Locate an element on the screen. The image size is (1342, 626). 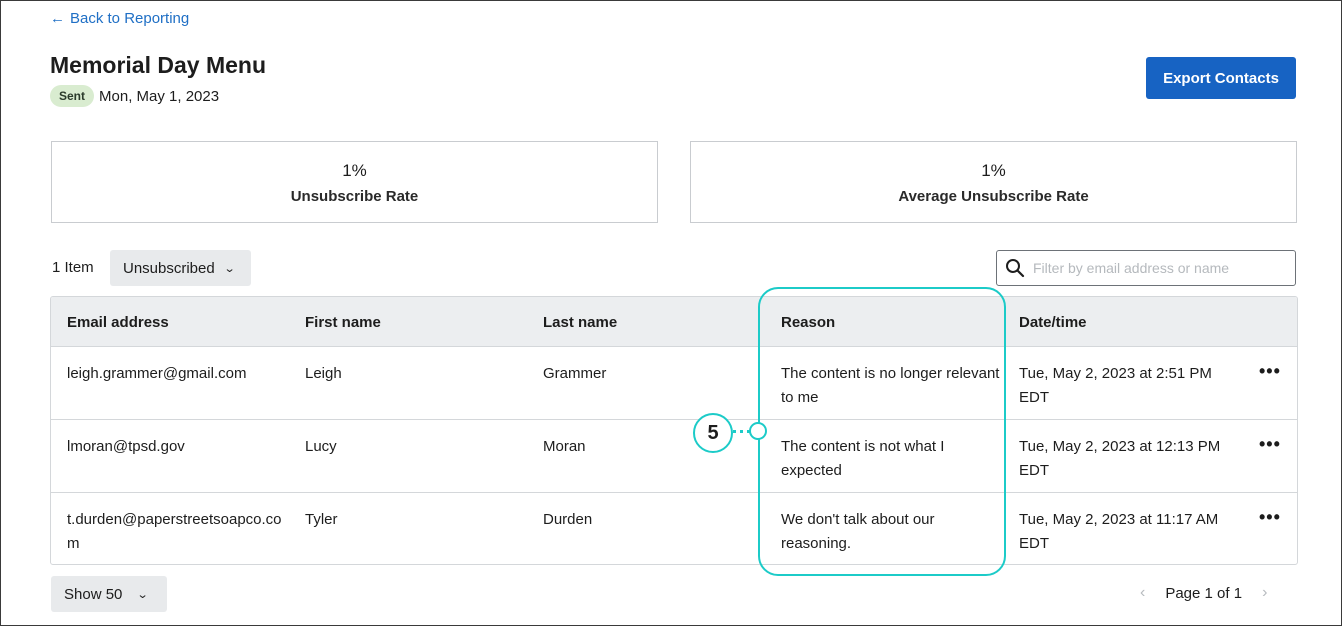
page-size-dropdown: Show 50 ⌄ is located at coordinates (109, 594).